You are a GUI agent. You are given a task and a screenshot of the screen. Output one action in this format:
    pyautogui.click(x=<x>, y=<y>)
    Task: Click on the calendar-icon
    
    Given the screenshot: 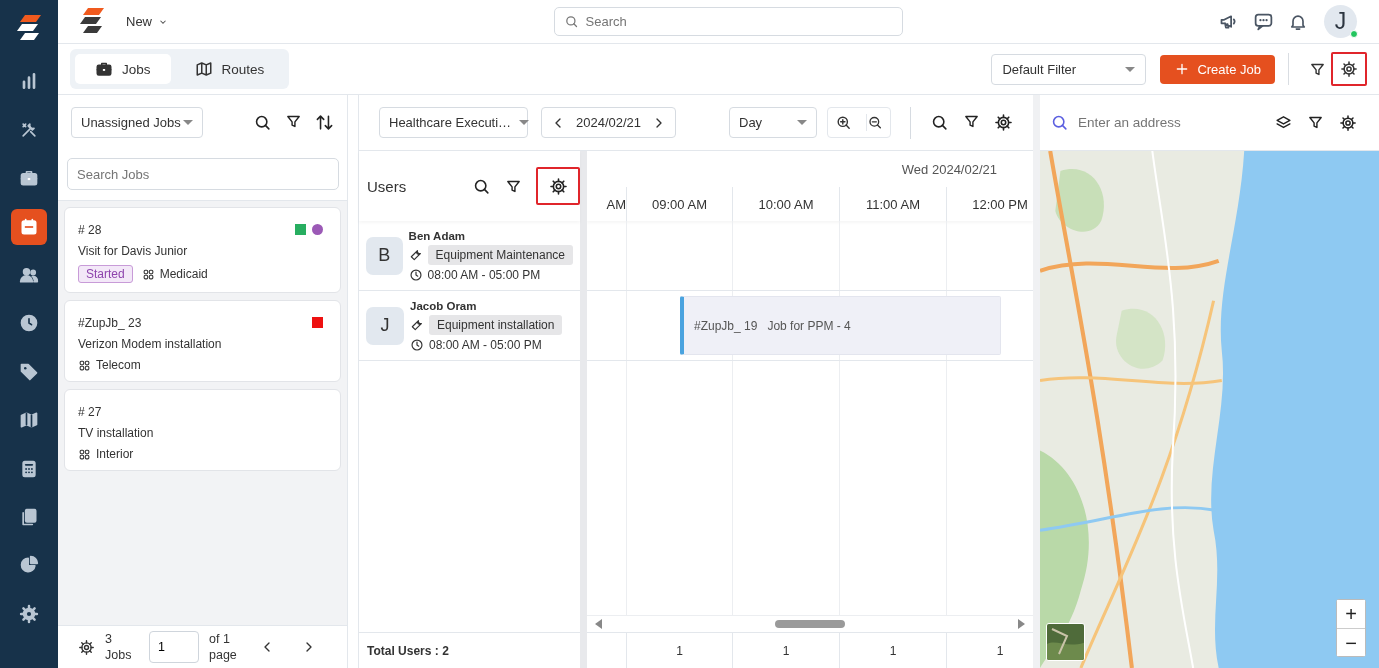 What is the action you would take?
    pyautogui.click(x=29, y=226)
    